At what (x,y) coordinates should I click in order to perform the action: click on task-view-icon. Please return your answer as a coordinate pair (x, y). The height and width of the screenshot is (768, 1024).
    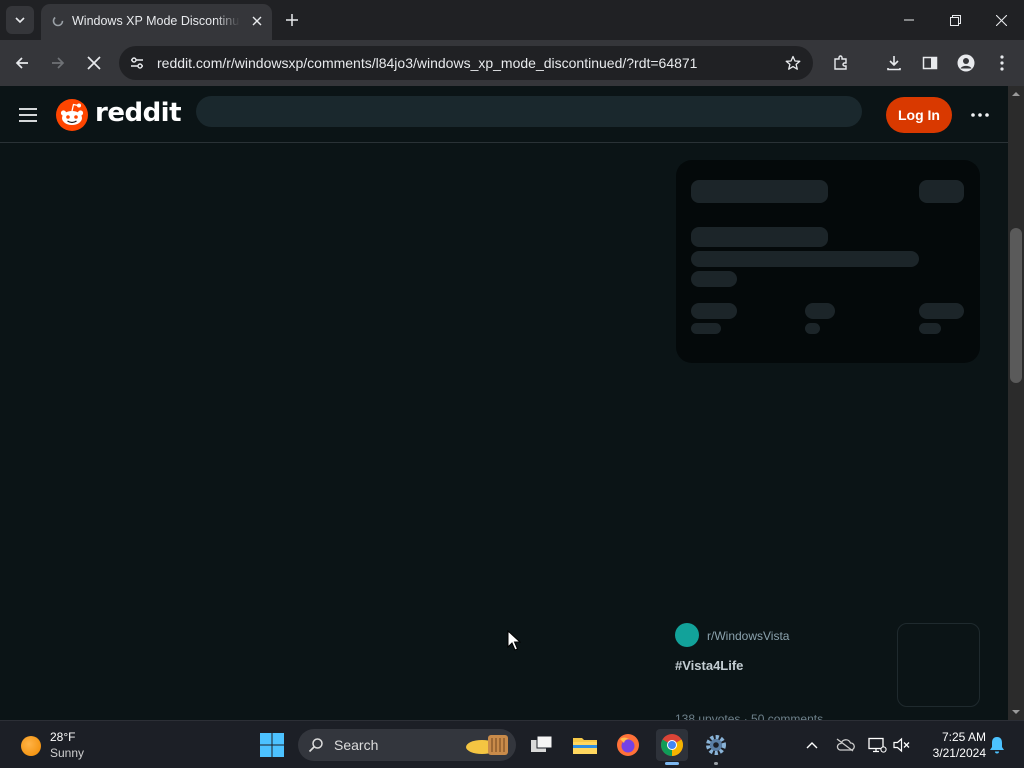
    Looking at the image, I should click on (542, 743).